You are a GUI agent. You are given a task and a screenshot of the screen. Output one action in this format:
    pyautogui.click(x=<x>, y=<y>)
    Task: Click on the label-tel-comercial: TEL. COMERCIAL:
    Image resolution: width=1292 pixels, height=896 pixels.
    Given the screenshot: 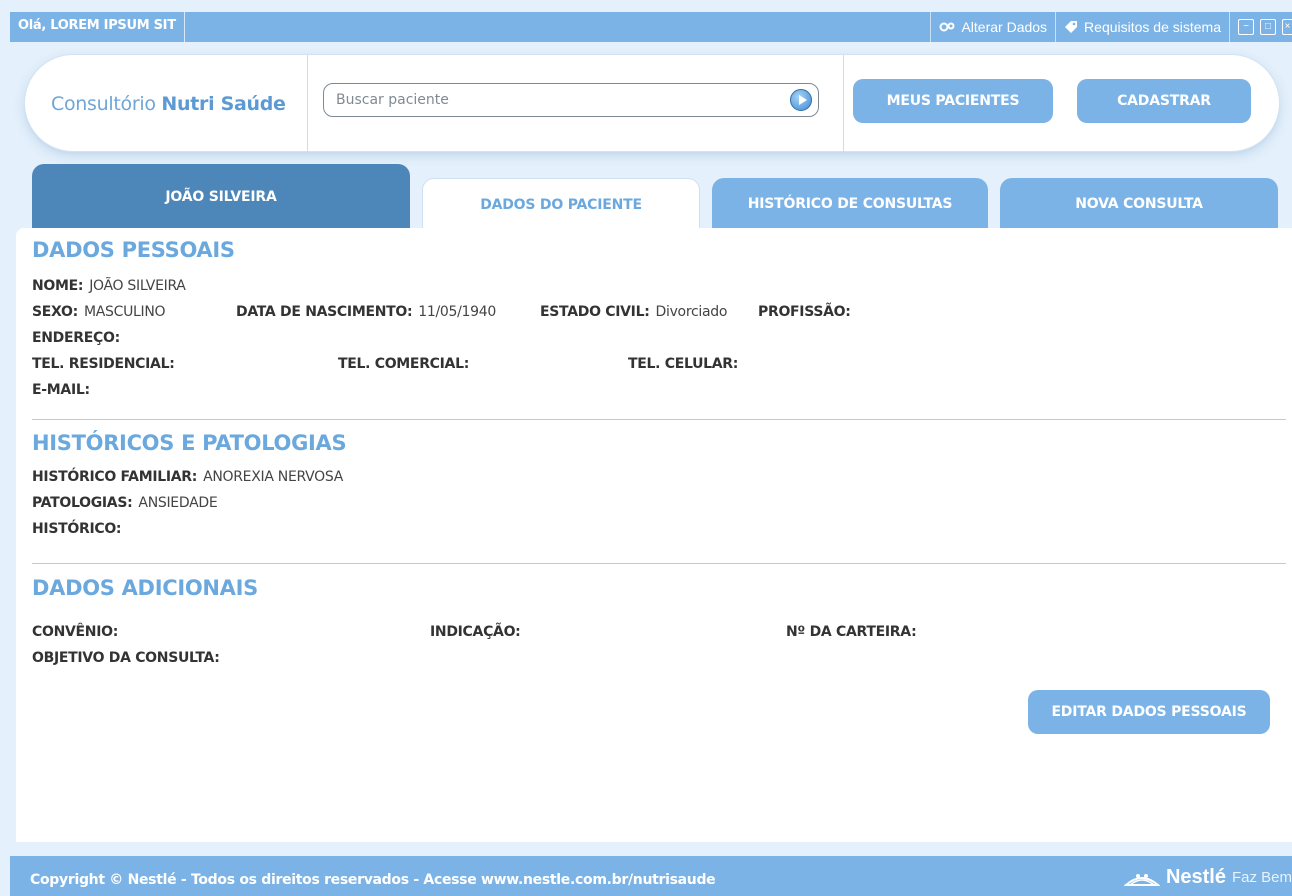 What is the action you would take?
    pyautogui.click(x=404, y=364)
    